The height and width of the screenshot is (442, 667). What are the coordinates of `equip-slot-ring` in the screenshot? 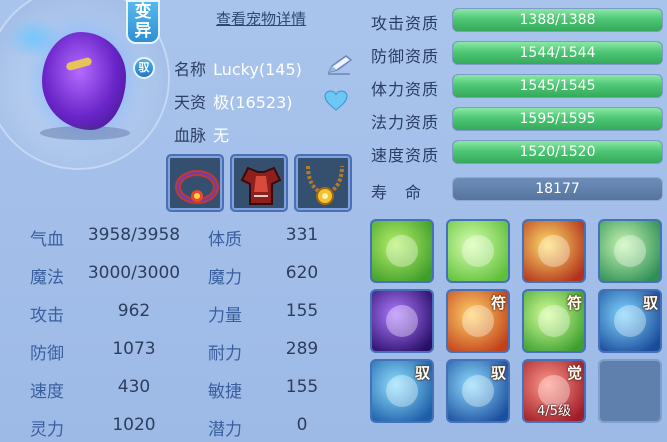 It's located at (195, 183).